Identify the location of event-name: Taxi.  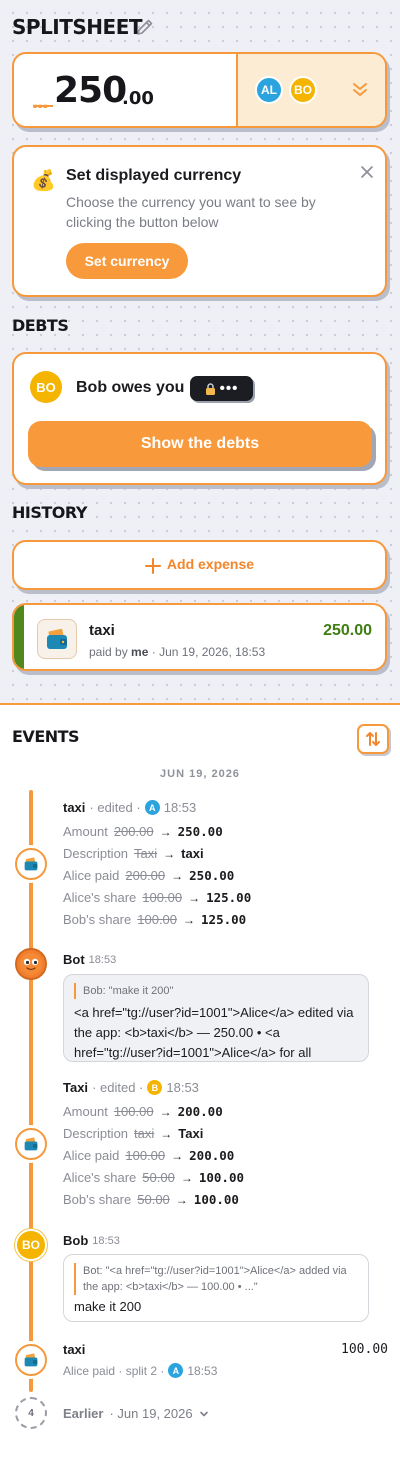
(76, 1087).